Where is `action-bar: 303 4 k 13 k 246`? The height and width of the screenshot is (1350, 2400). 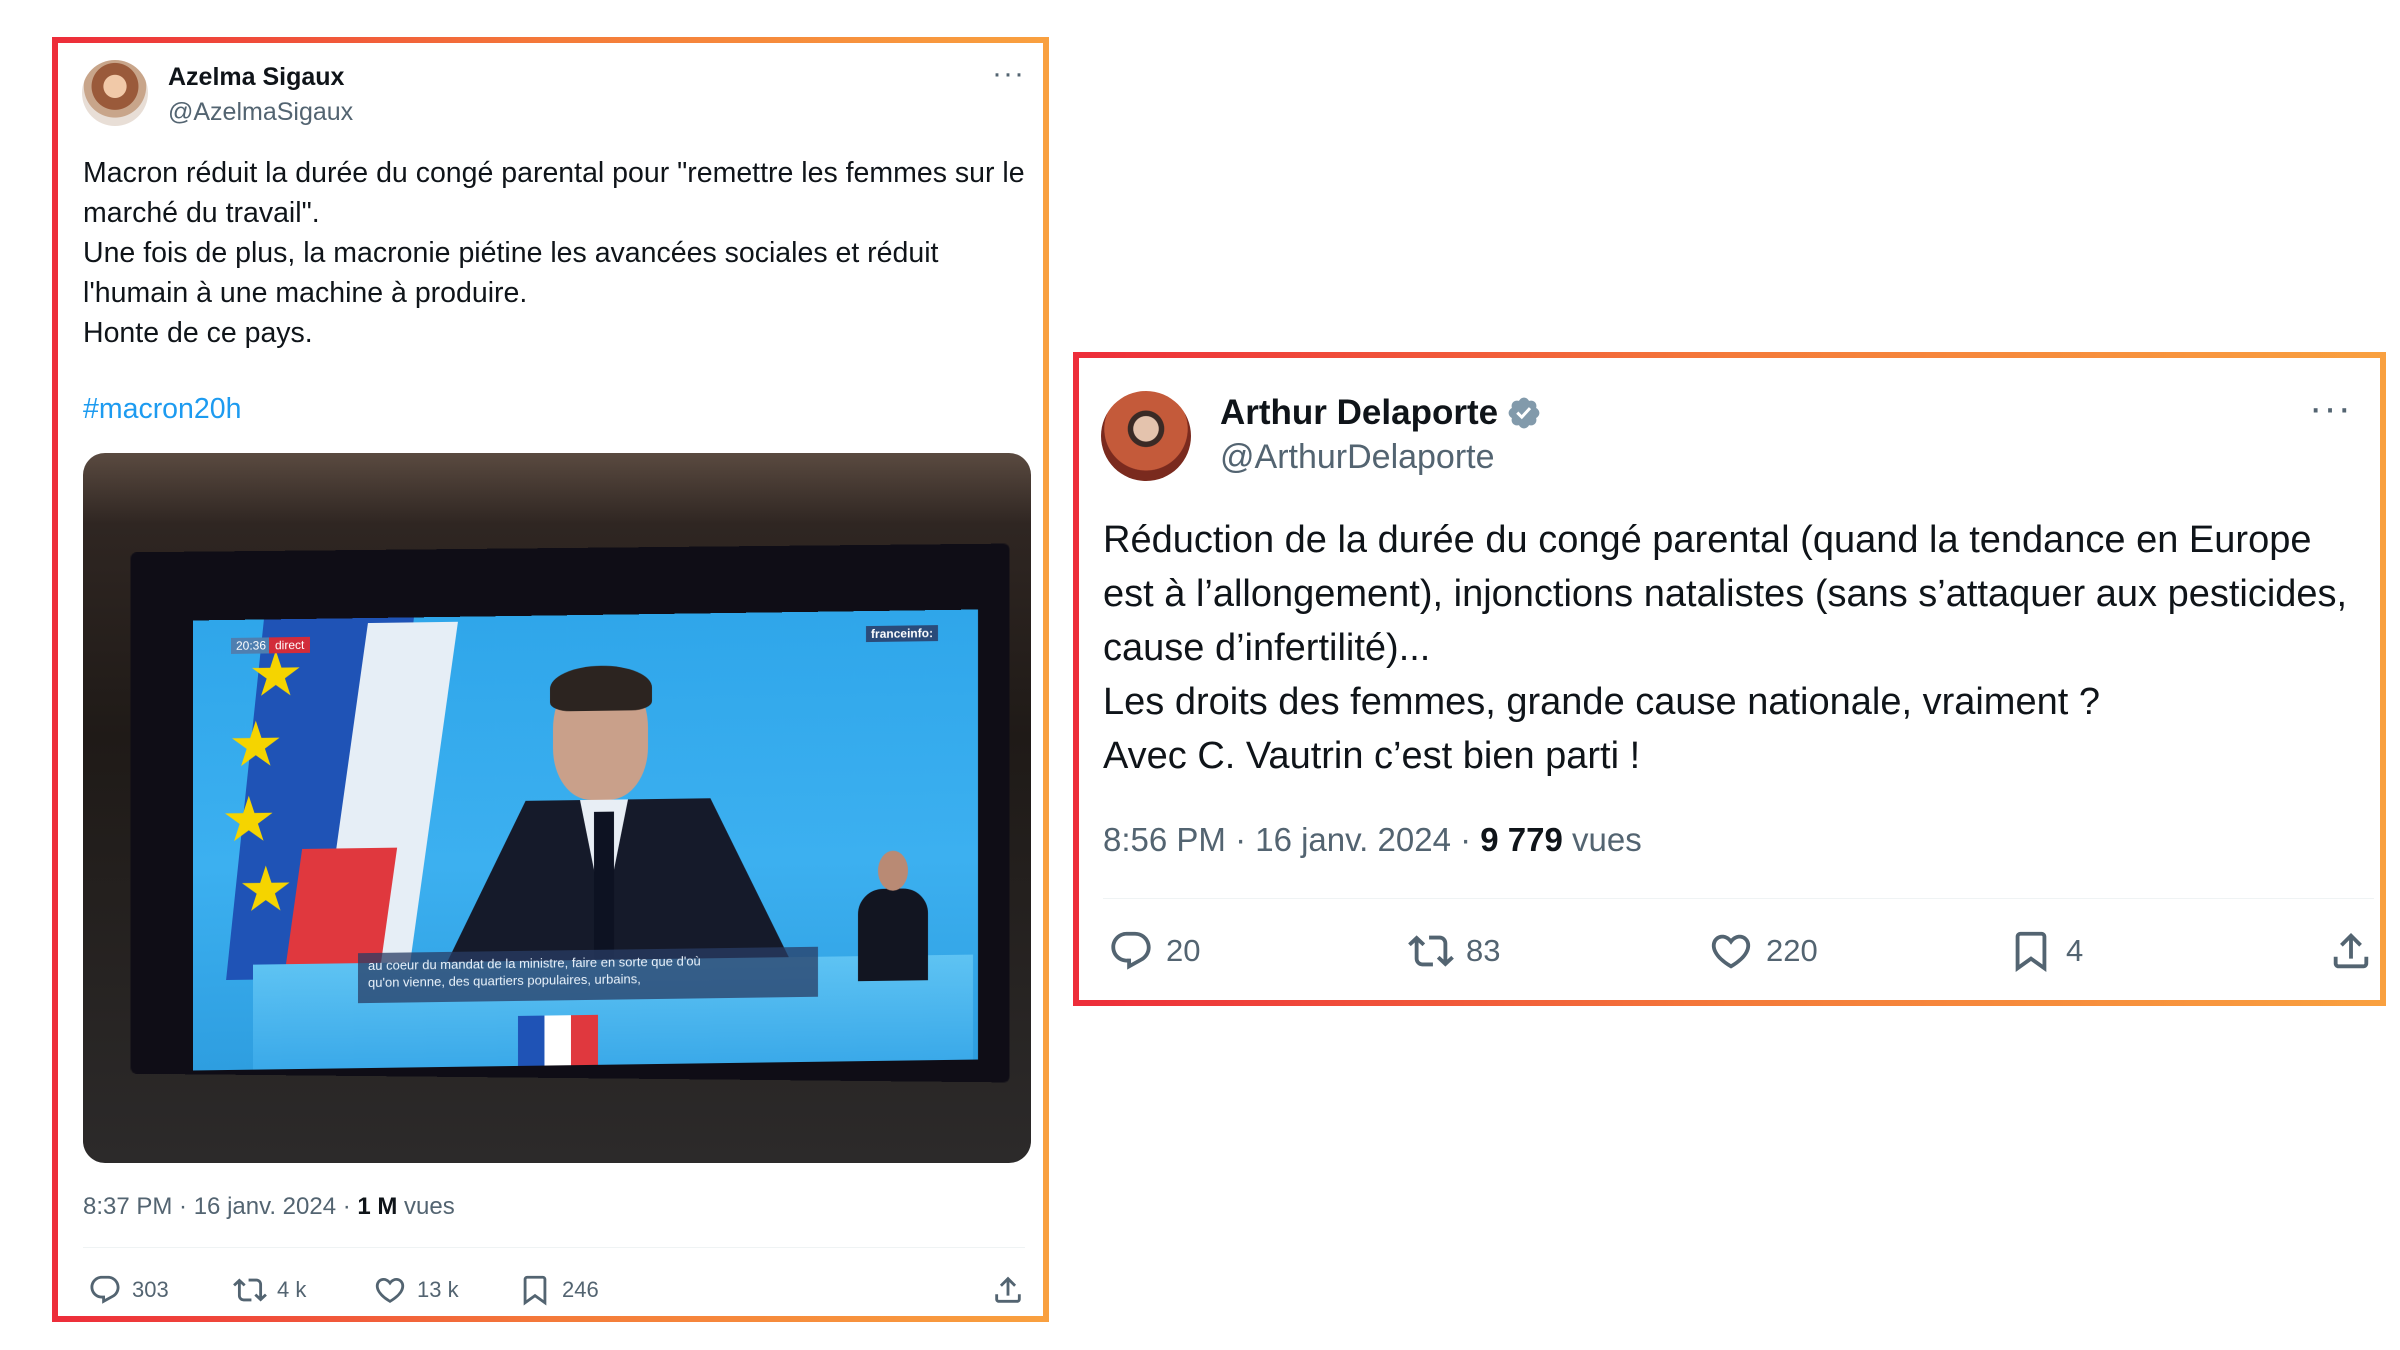
action-bar: 303 4 k 13 k 246 is located at coordinates (554, 1293).